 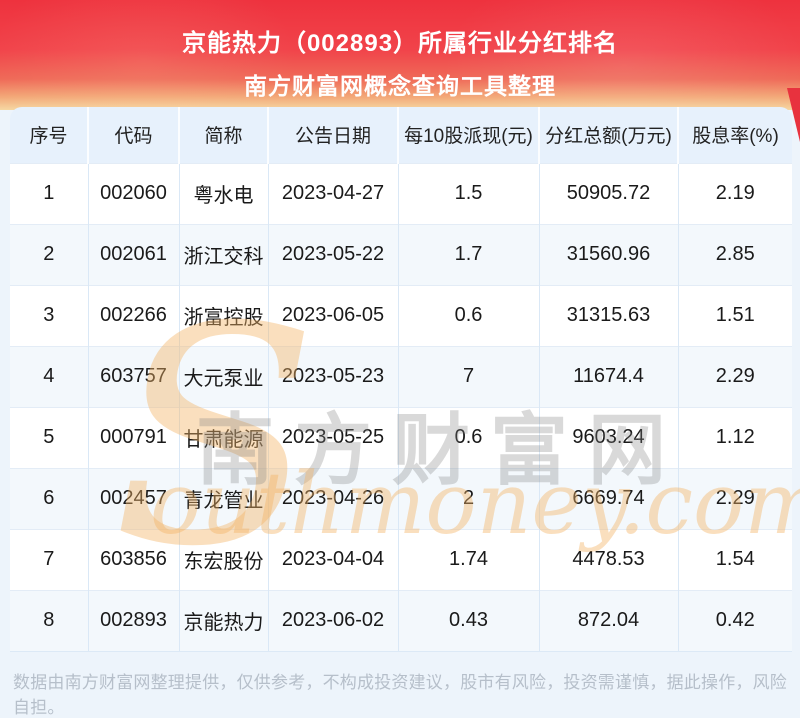 What do you see at coordinates (734, 193) in the screenshot?
I see `table-cell: 2.19` at bounding box center [734, 193].